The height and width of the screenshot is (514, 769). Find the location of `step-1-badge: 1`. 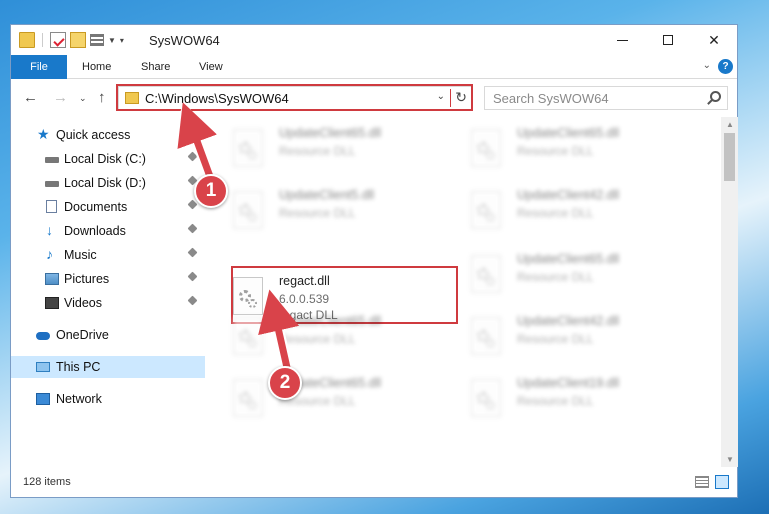

step-1-badge: 1 is located at coordinates (211, 191).